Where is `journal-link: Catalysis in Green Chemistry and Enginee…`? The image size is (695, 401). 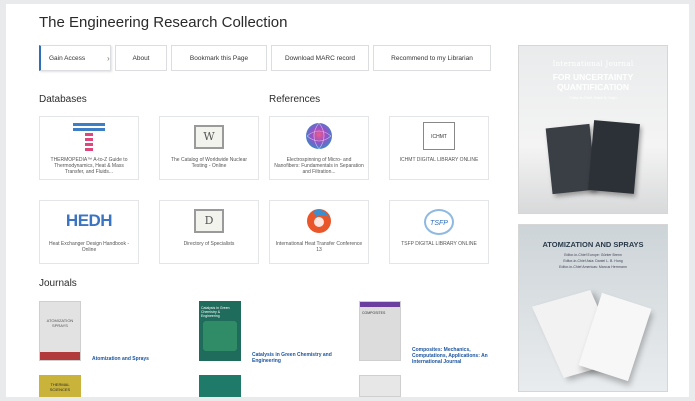 journal-link: Catalysis in Green Chemistry and Enginee… is located at coordinates (292, 358).